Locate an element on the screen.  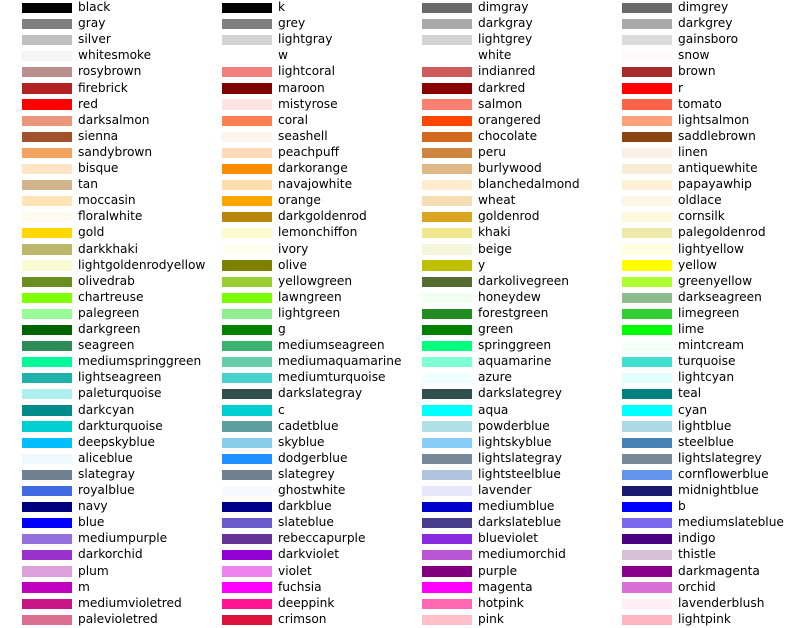
color-name-label: royalblue is located at coordinates (106, 490).